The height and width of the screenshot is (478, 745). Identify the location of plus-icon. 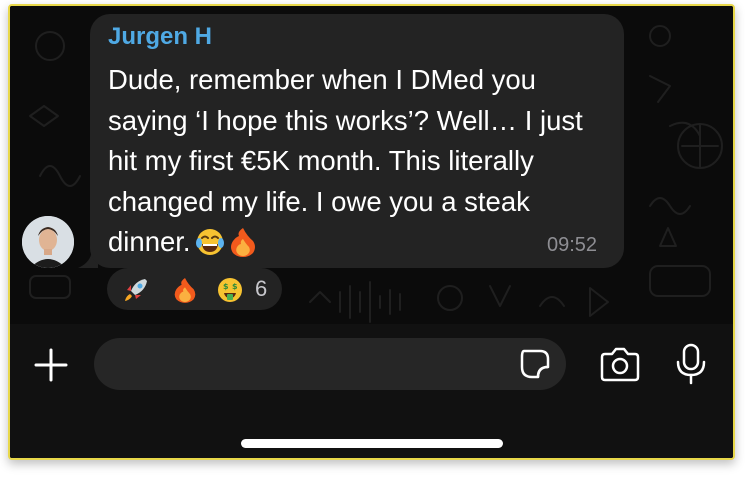
(51, 365).